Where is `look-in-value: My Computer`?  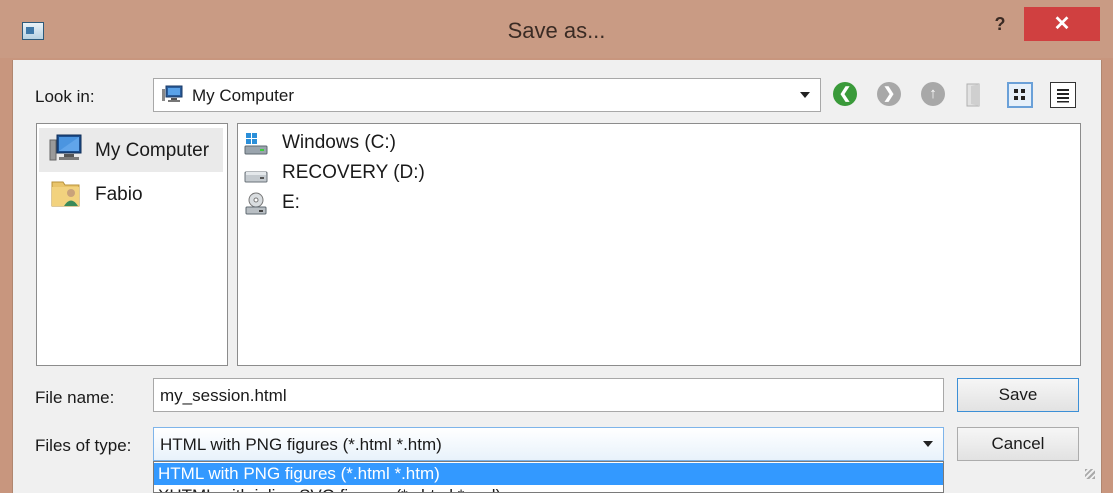
look-in-value: My Computer is located at coordinates (243, 95).